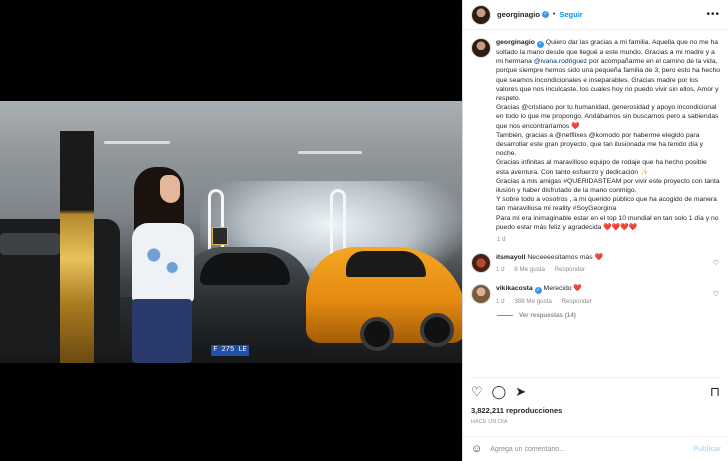 Image resolution: width=728 pixels, height=461 pixels. I want to click on woman-face, so click(170, 189).